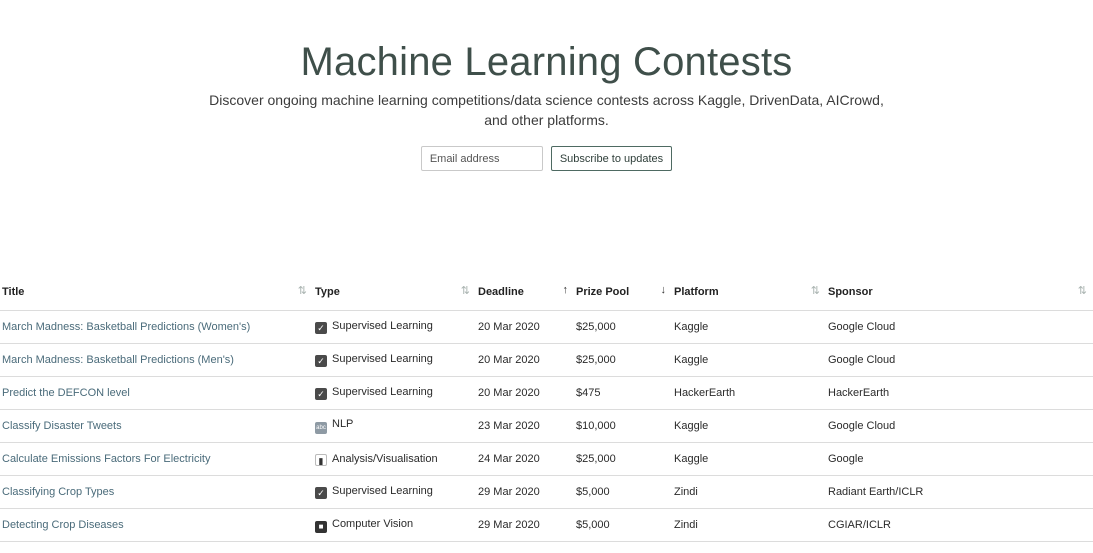 The width and height of the screenshot is (1093, 553). What do you see at coordinates (321, 428) in the screenshot?
I see `nlp-icon: abc` at bounding box center [321, 428].